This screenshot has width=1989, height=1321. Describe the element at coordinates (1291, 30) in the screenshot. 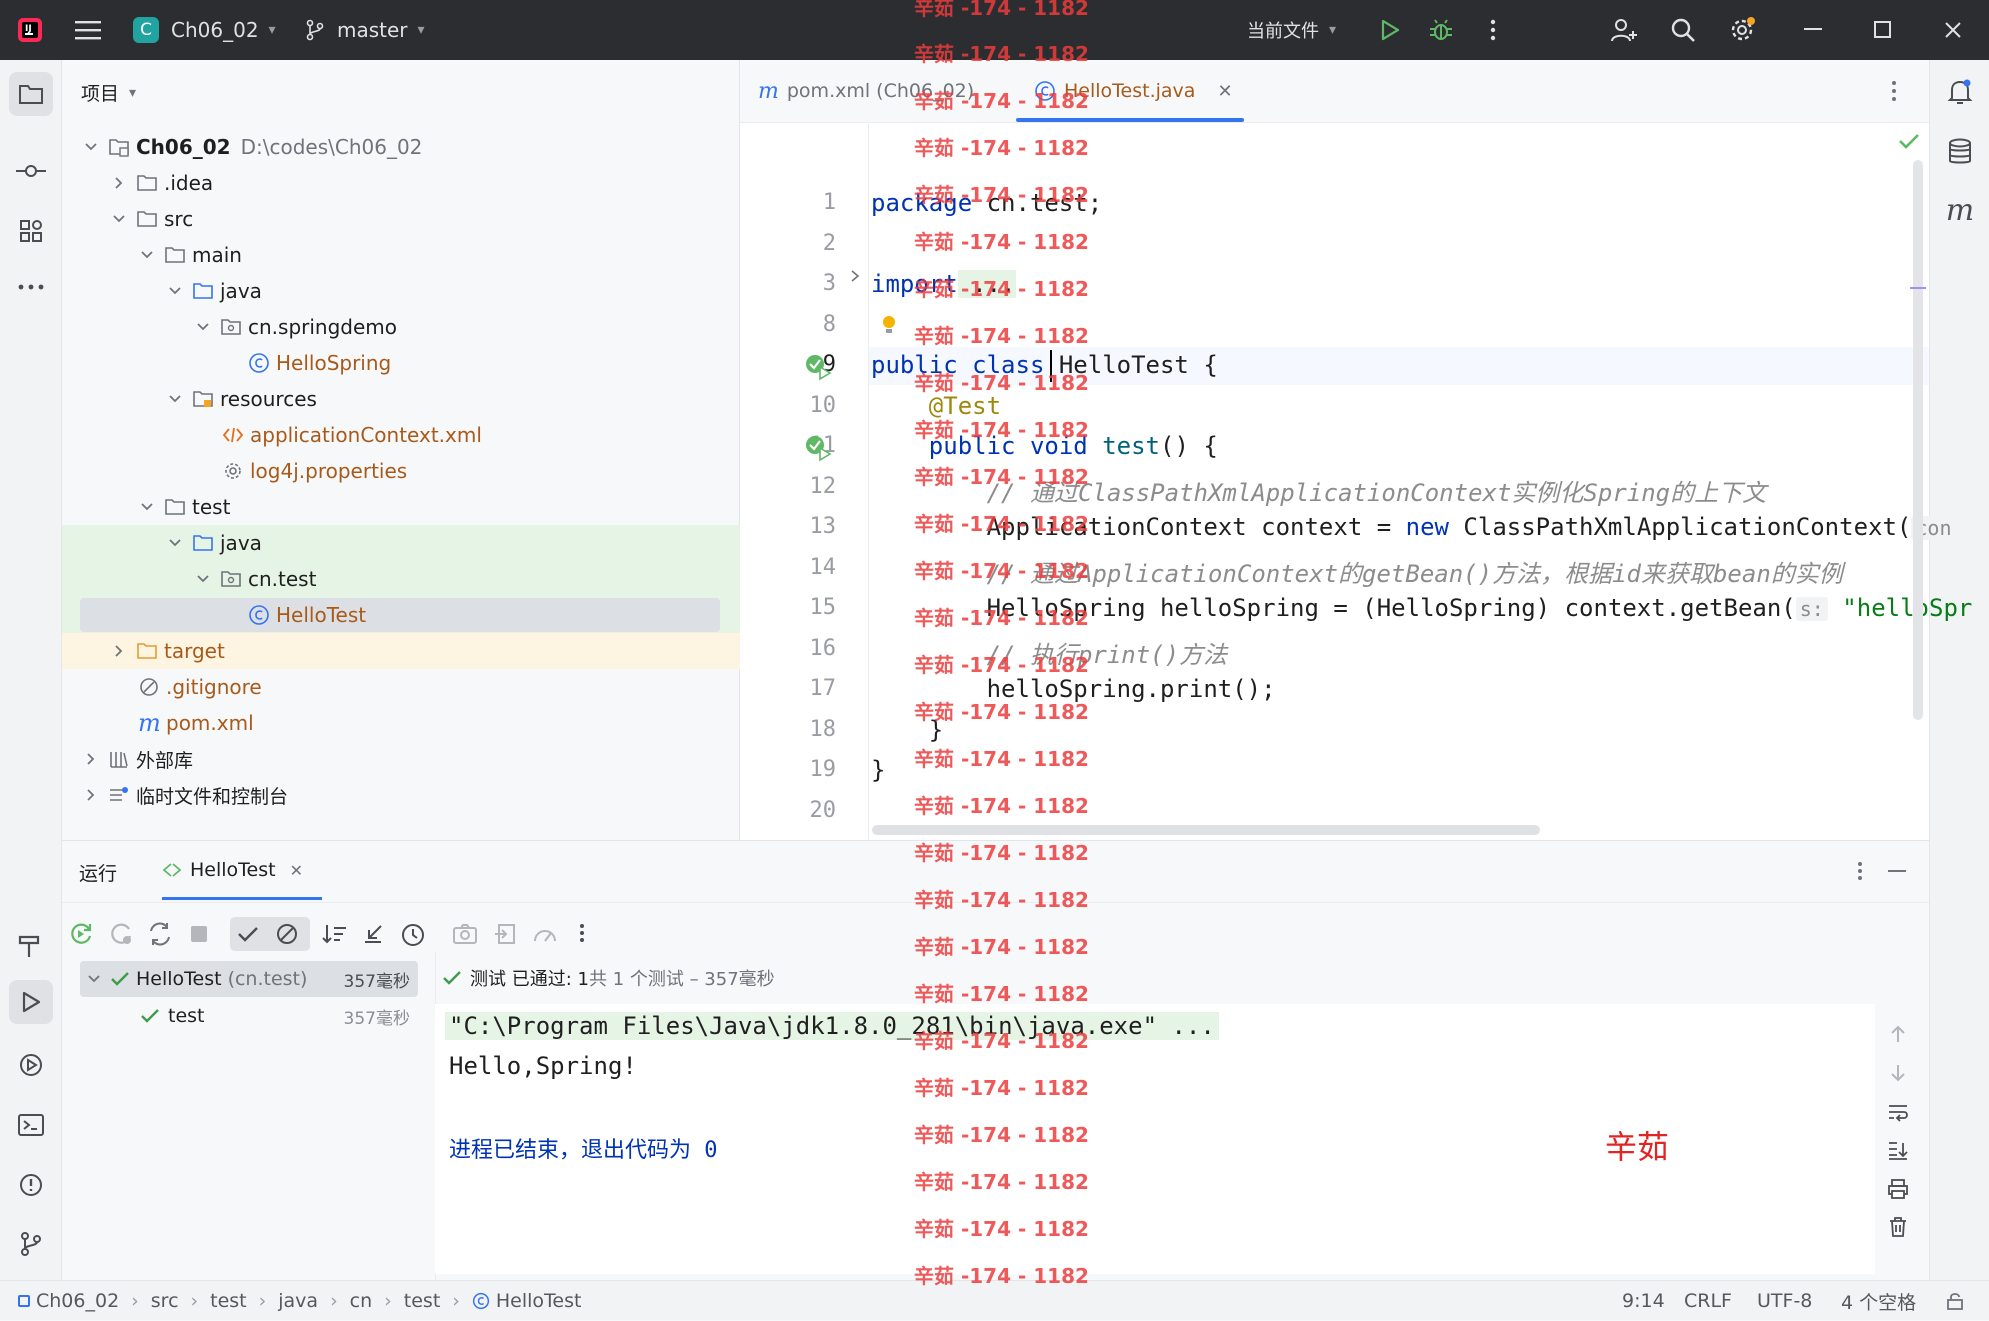

I see `run-config-selector: 当前文件 ▾` at that location.